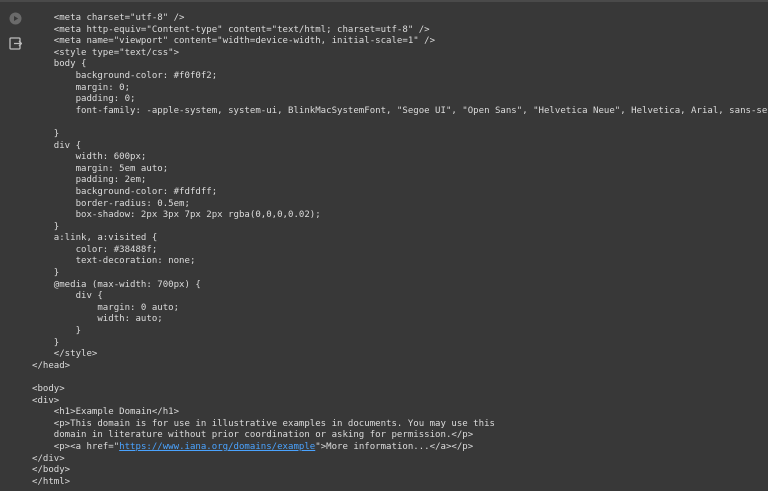 This screenshot has height=491, width=768. Describe the element at coordinates (59, 64) in the screenshot. I see `code-line: body {` at that location.